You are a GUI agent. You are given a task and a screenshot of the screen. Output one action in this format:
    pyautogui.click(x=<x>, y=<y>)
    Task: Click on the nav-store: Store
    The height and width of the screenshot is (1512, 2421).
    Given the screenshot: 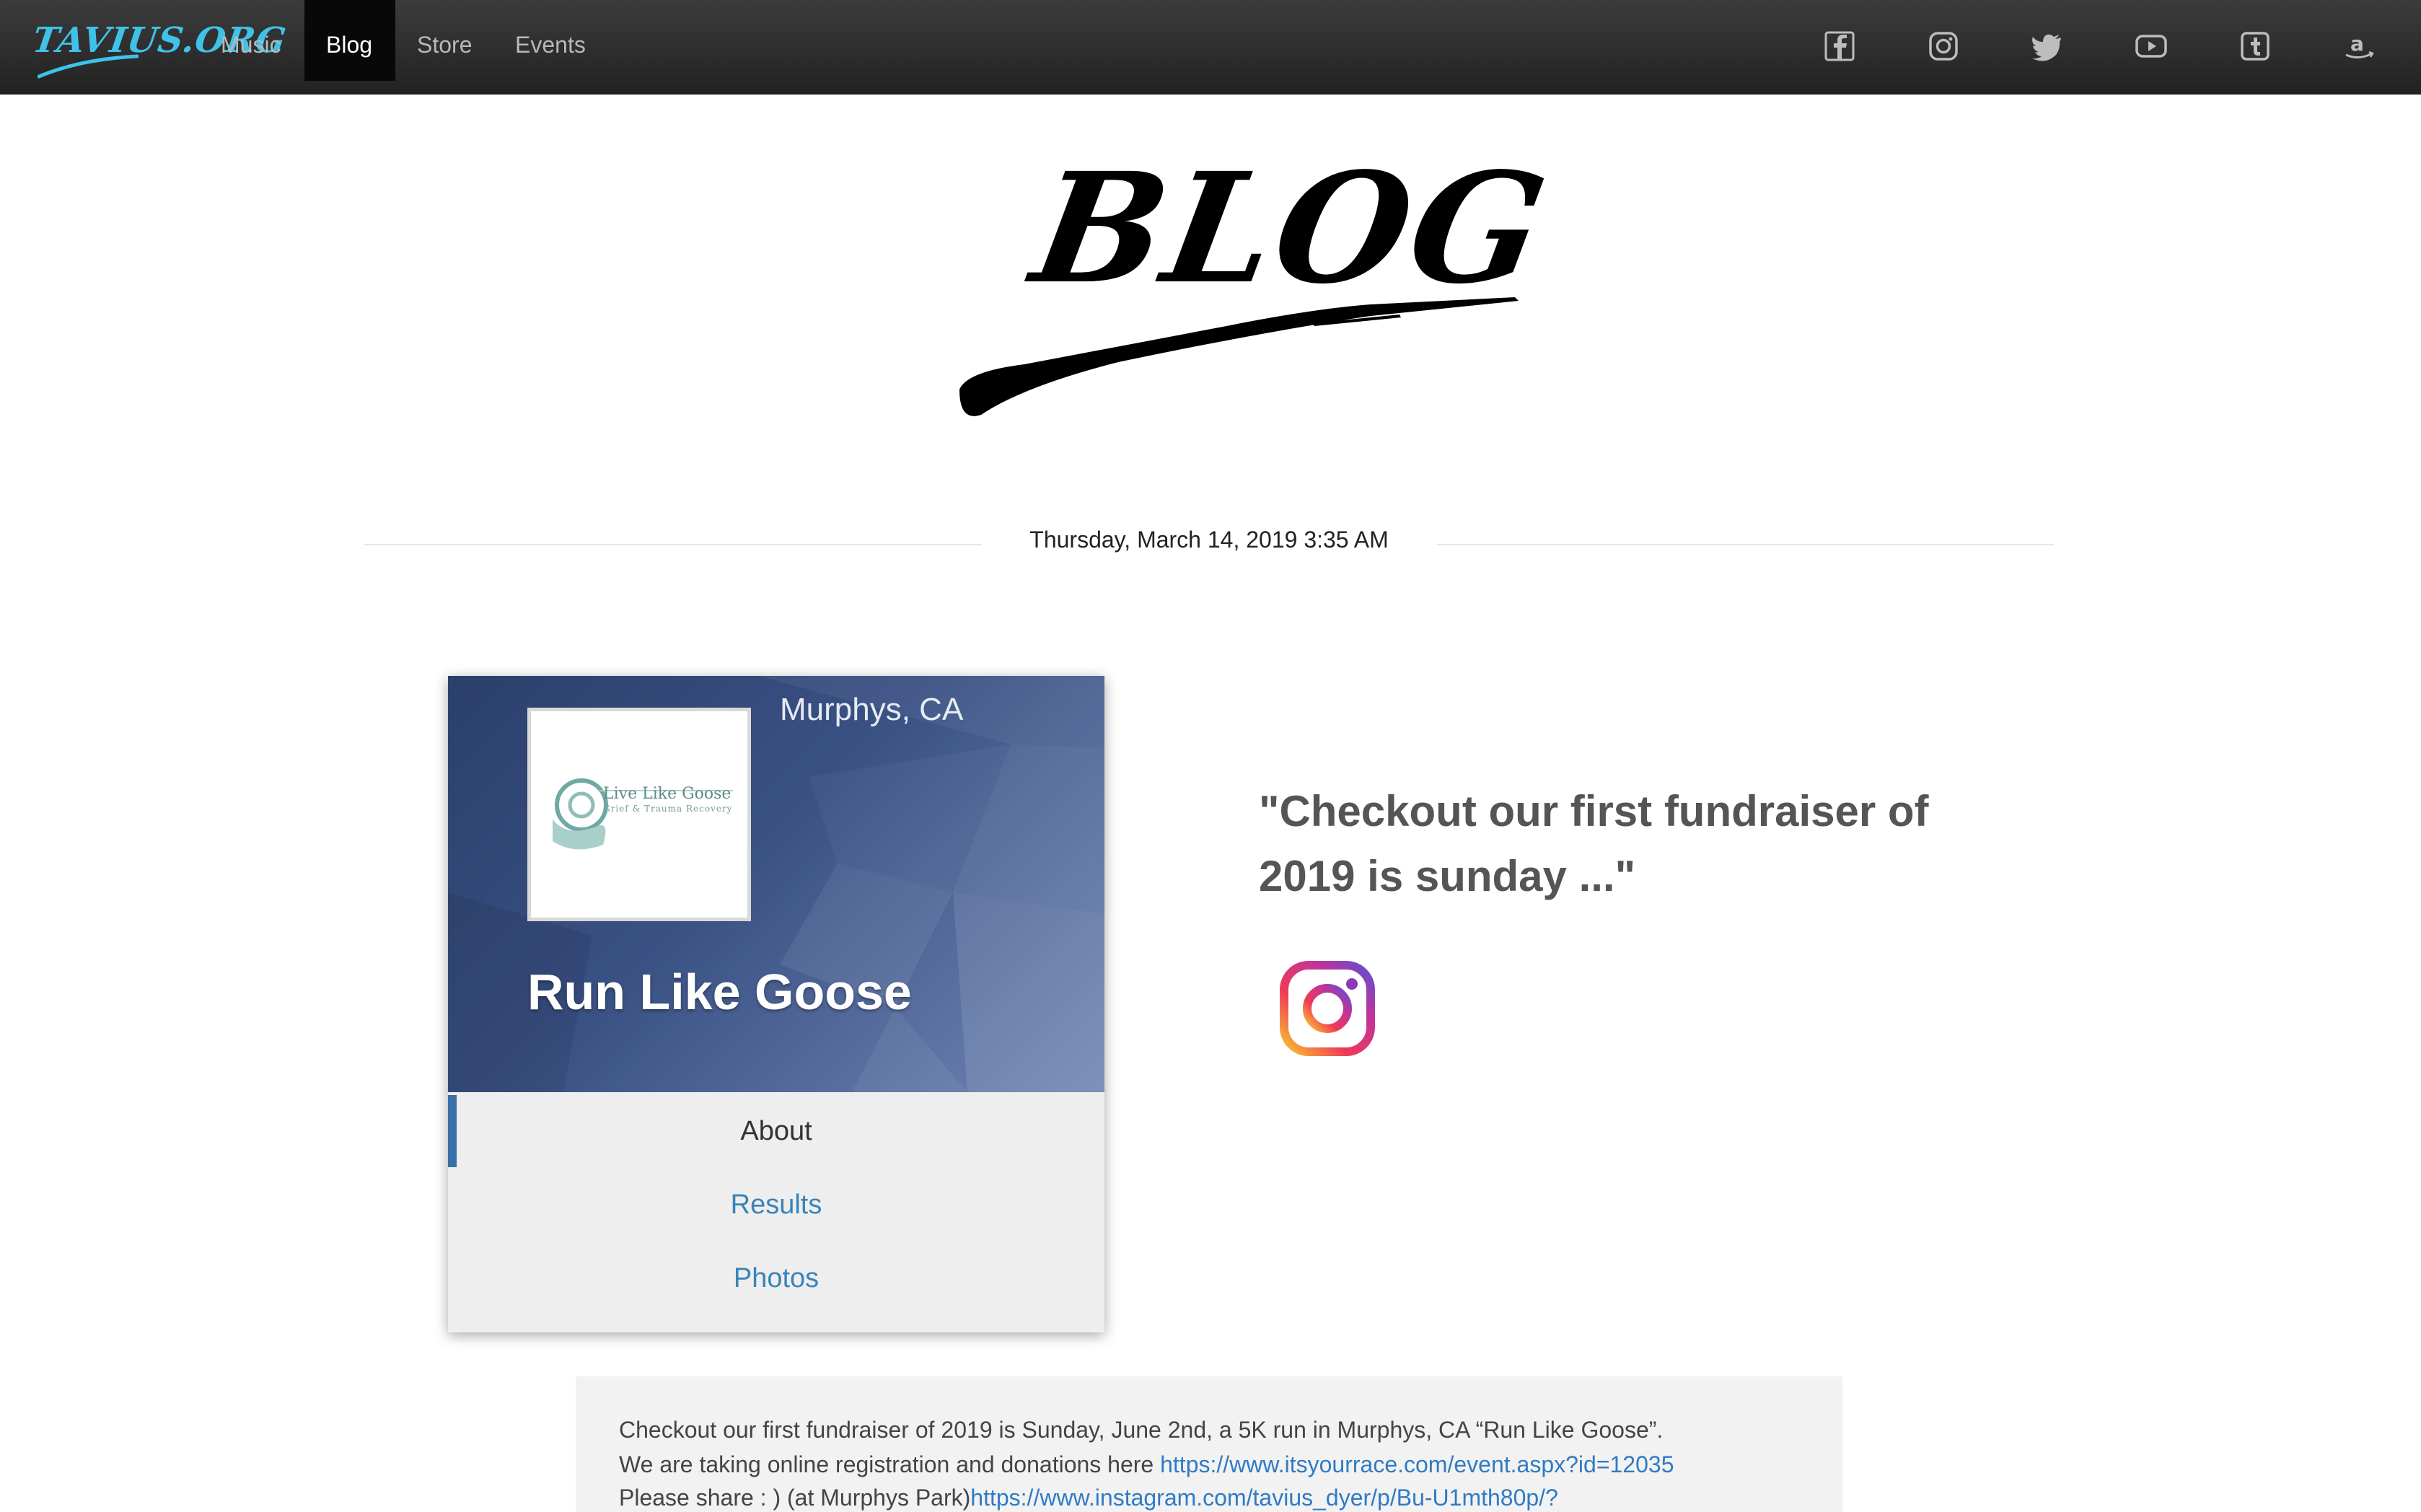 What is the action you would take?
    pyautogui.click(x=444, y=41)
    